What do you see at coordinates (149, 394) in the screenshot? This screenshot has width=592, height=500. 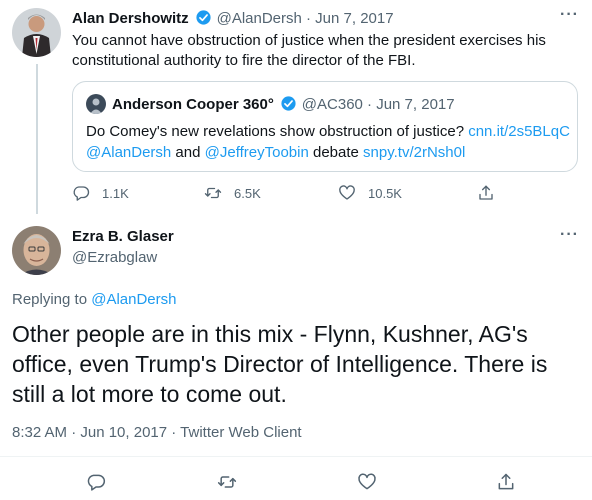 I see `main-text-line: still a lot more to come out.` at bounding box center [149, 394].